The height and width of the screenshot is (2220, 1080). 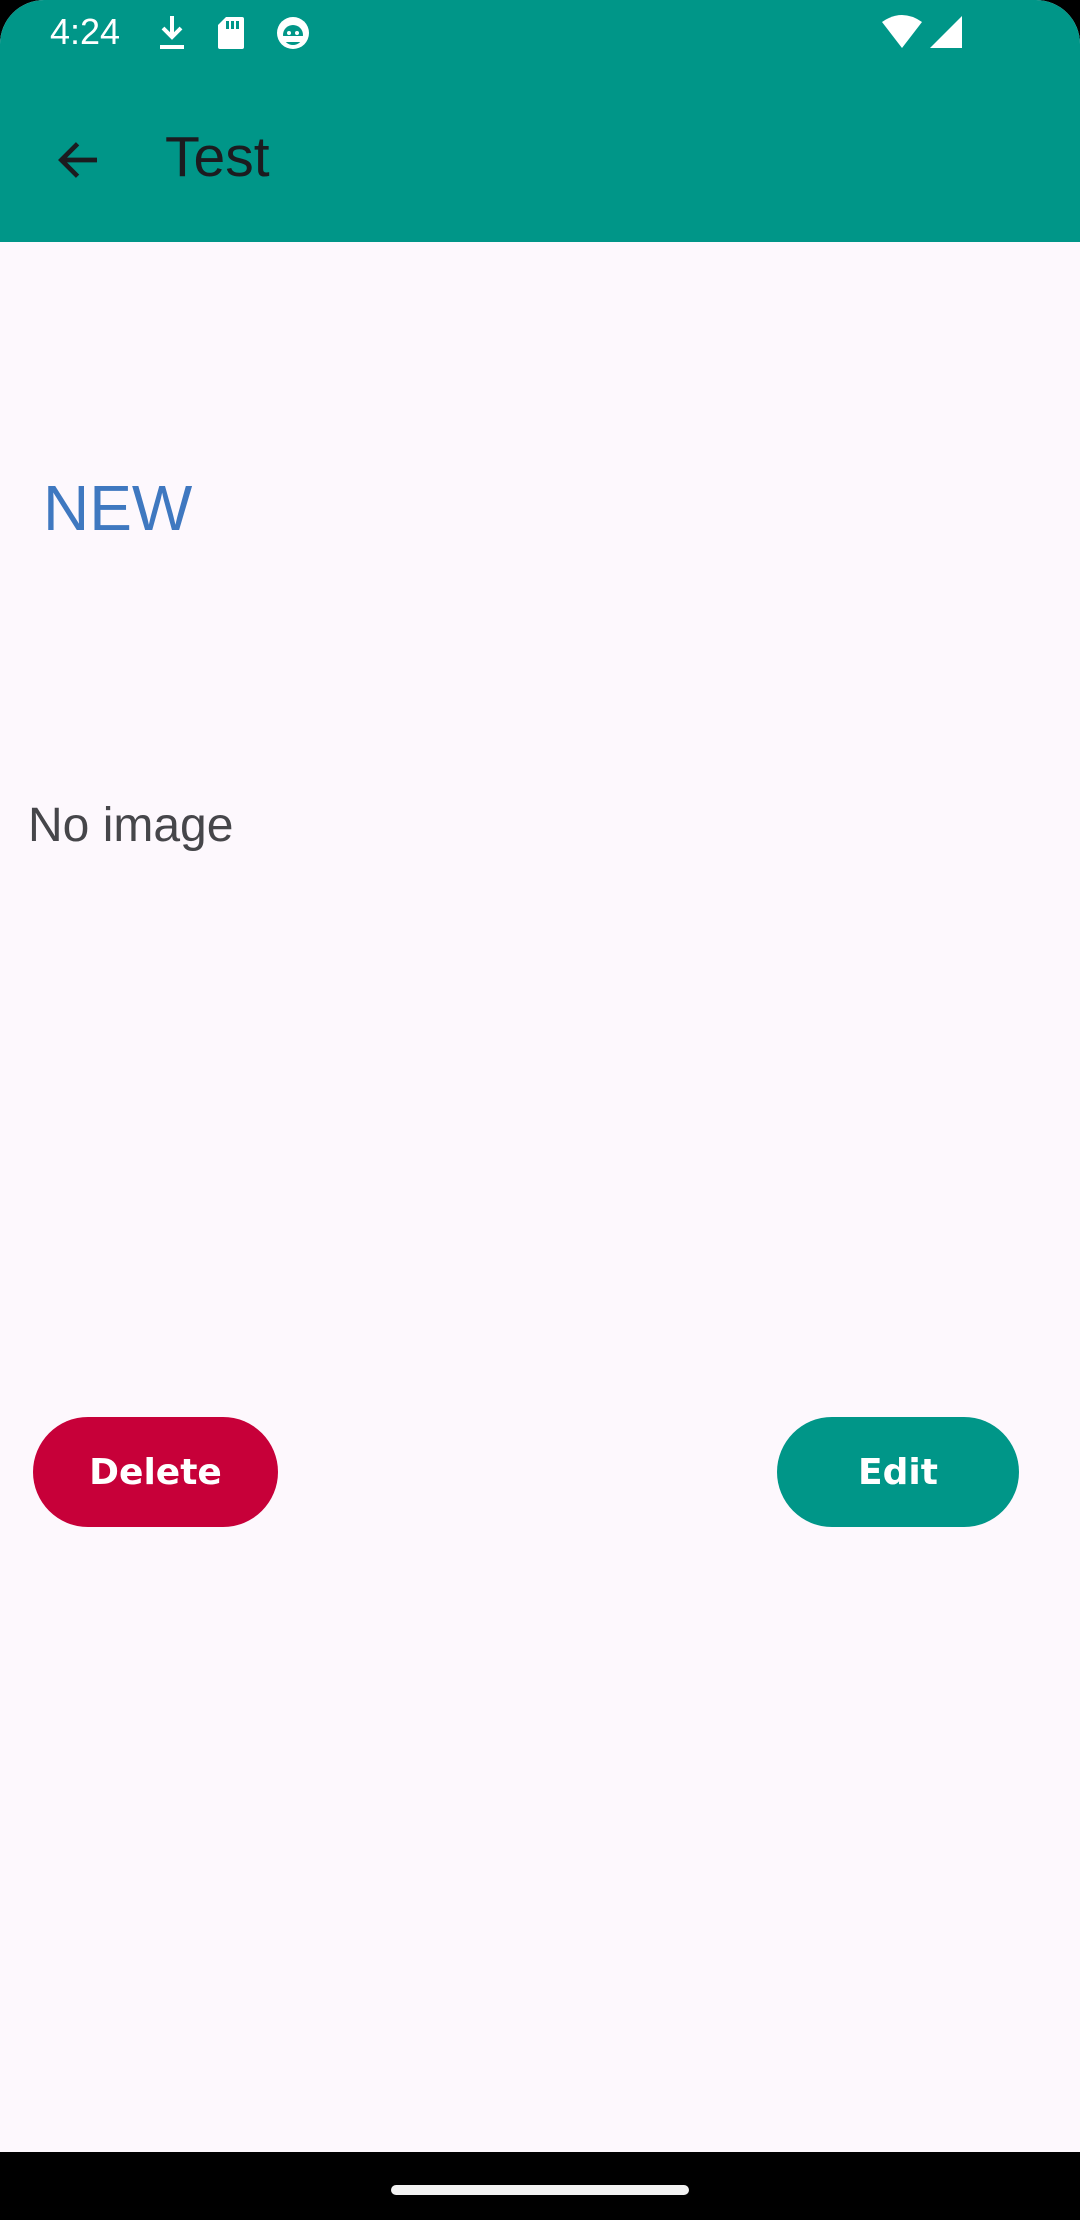 What do you see at coordinates (902, 31) in the screenshot?
I see `wifi-icon` at bounding box center [902, 31].